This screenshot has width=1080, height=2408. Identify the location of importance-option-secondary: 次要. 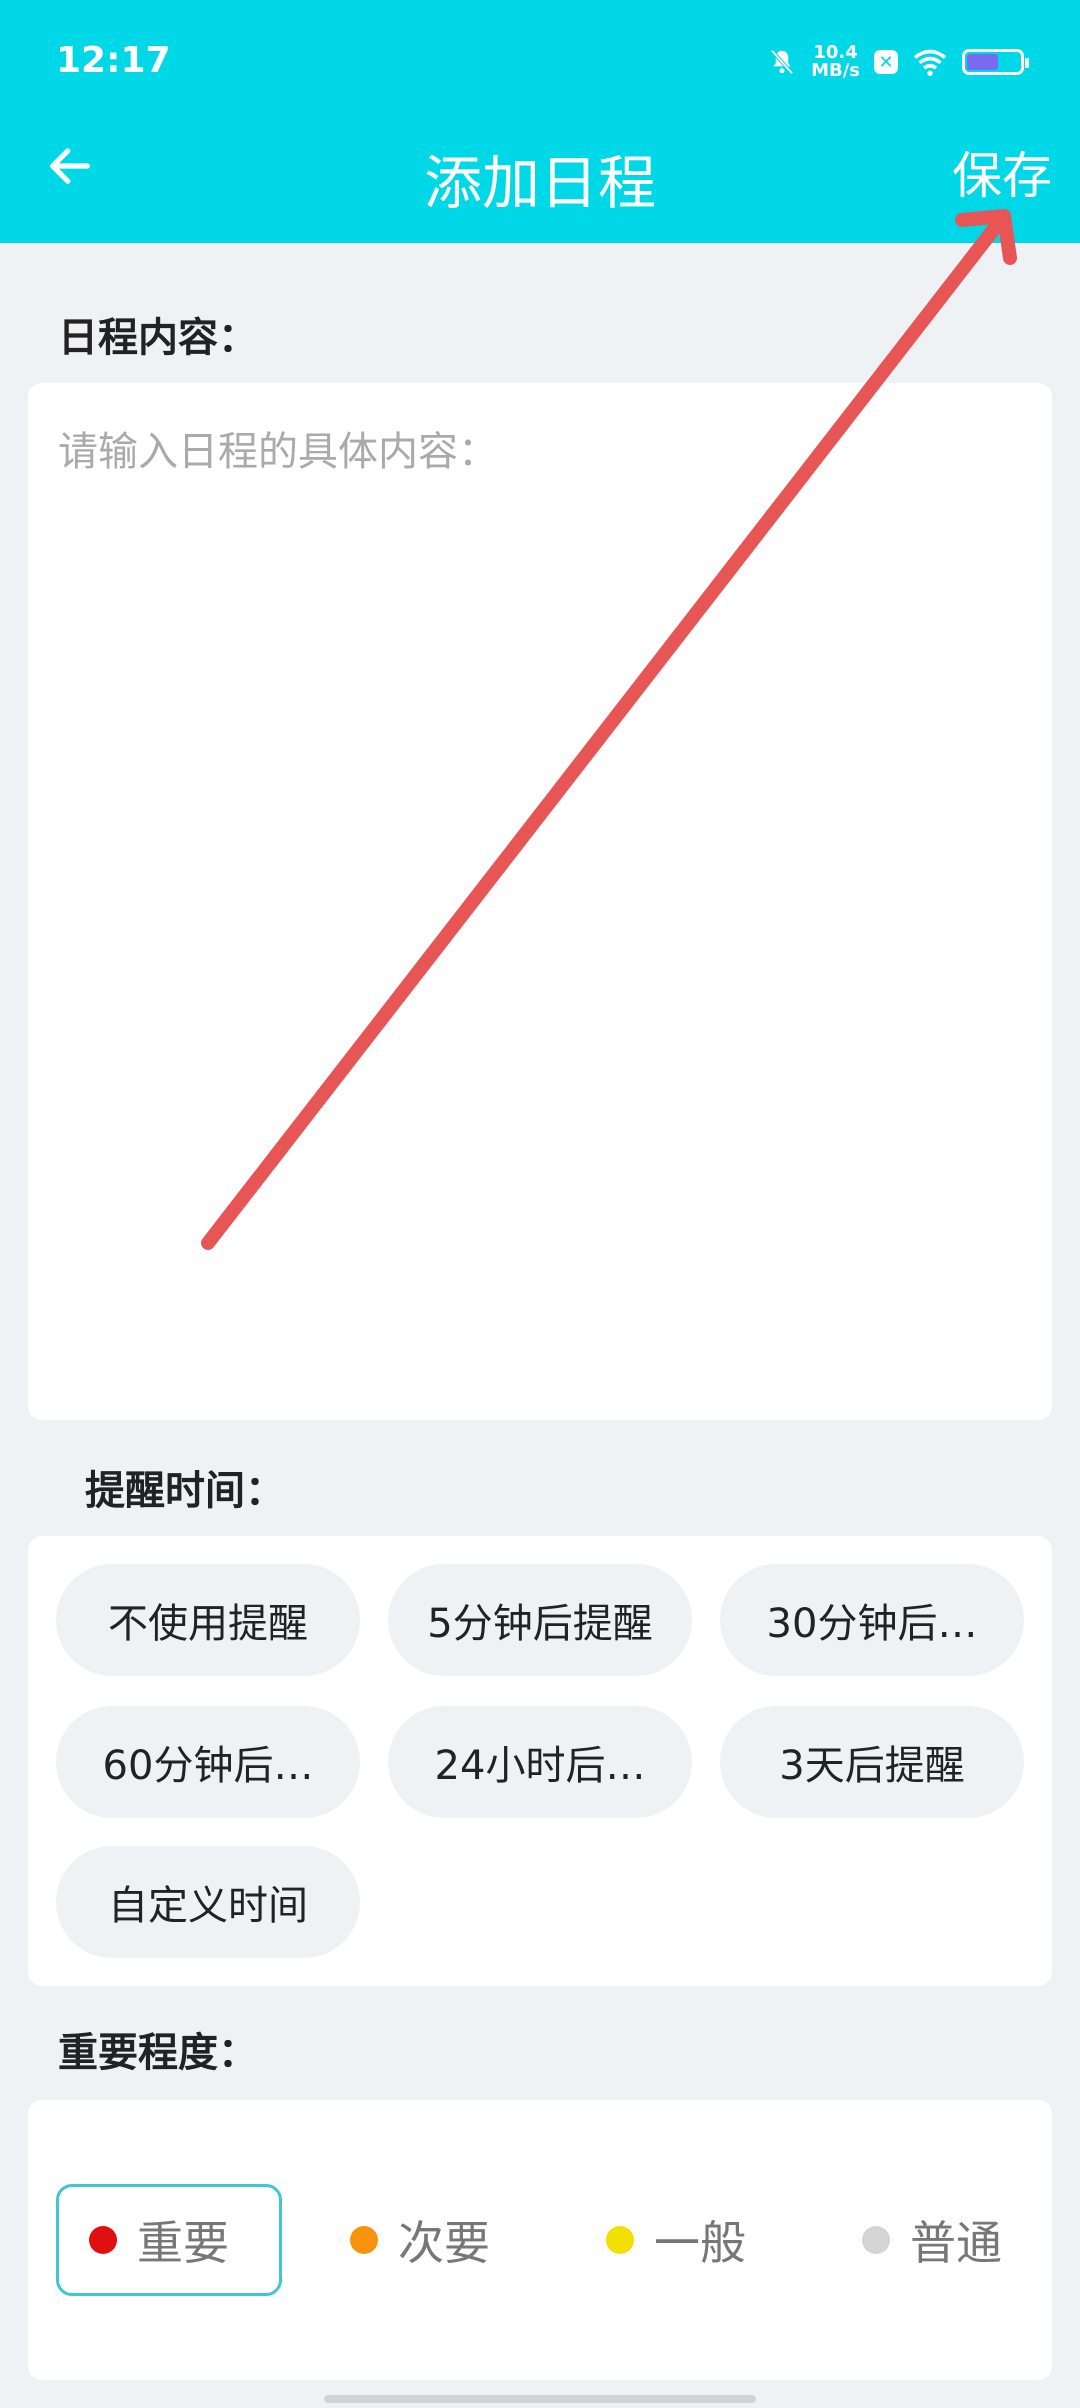
(420, 2240).